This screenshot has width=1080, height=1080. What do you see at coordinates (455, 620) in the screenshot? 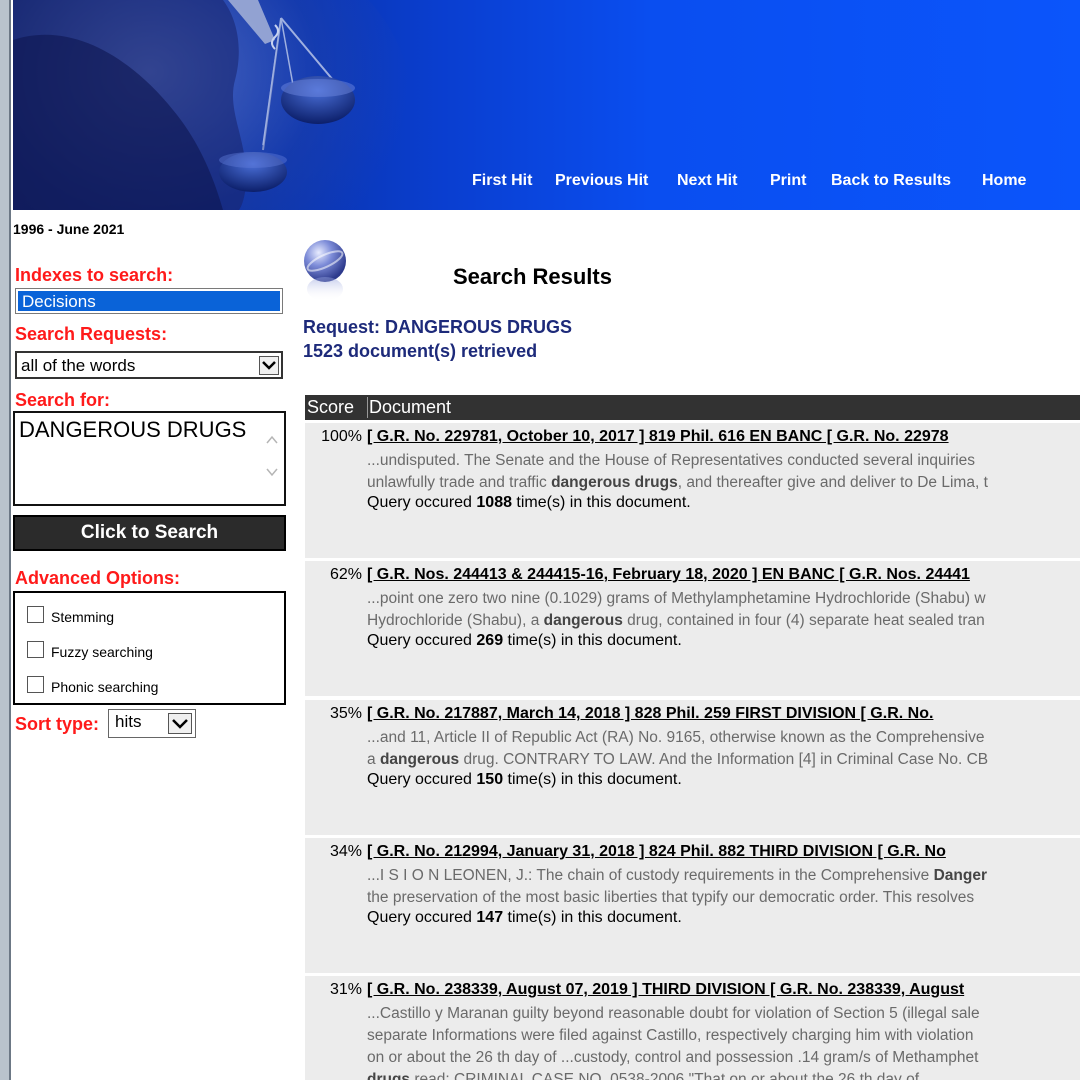
I see `snippet-text: Hydrochloride (Shabu), a` at bounding box center [455, 620].